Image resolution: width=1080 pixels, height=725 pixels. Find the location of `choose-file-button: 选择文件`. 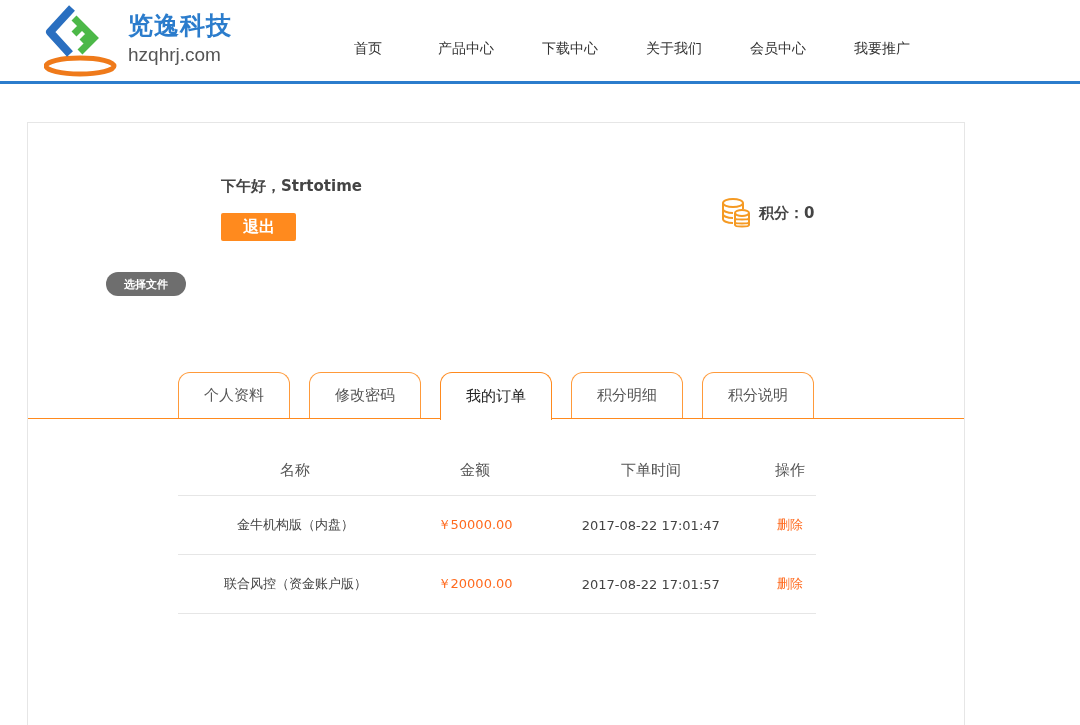

choose-file-button: 选择文件 is located at coordinates (146, 284).